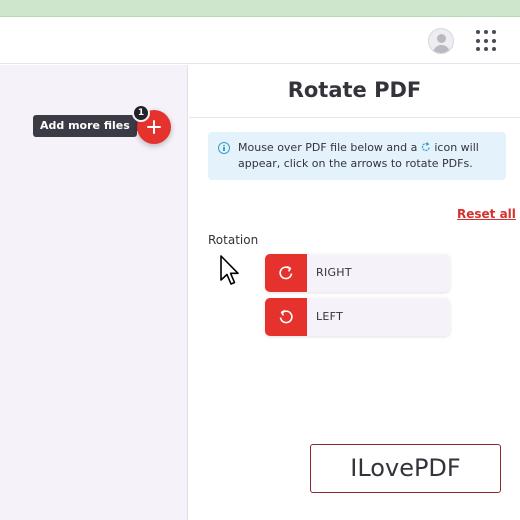 The image size is (520, 520). Describe the element at coordinates (224, 148) in the screenshot. I see `info-icon` at that location.